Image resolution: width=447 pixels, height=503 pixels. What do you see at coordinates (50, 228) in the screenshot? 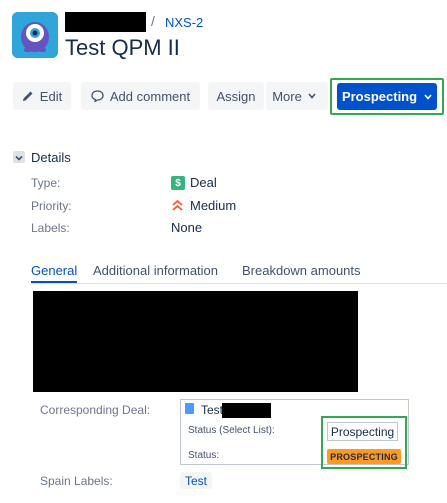
I see `labels-label: Labels:` at bounding box center [50, 228].